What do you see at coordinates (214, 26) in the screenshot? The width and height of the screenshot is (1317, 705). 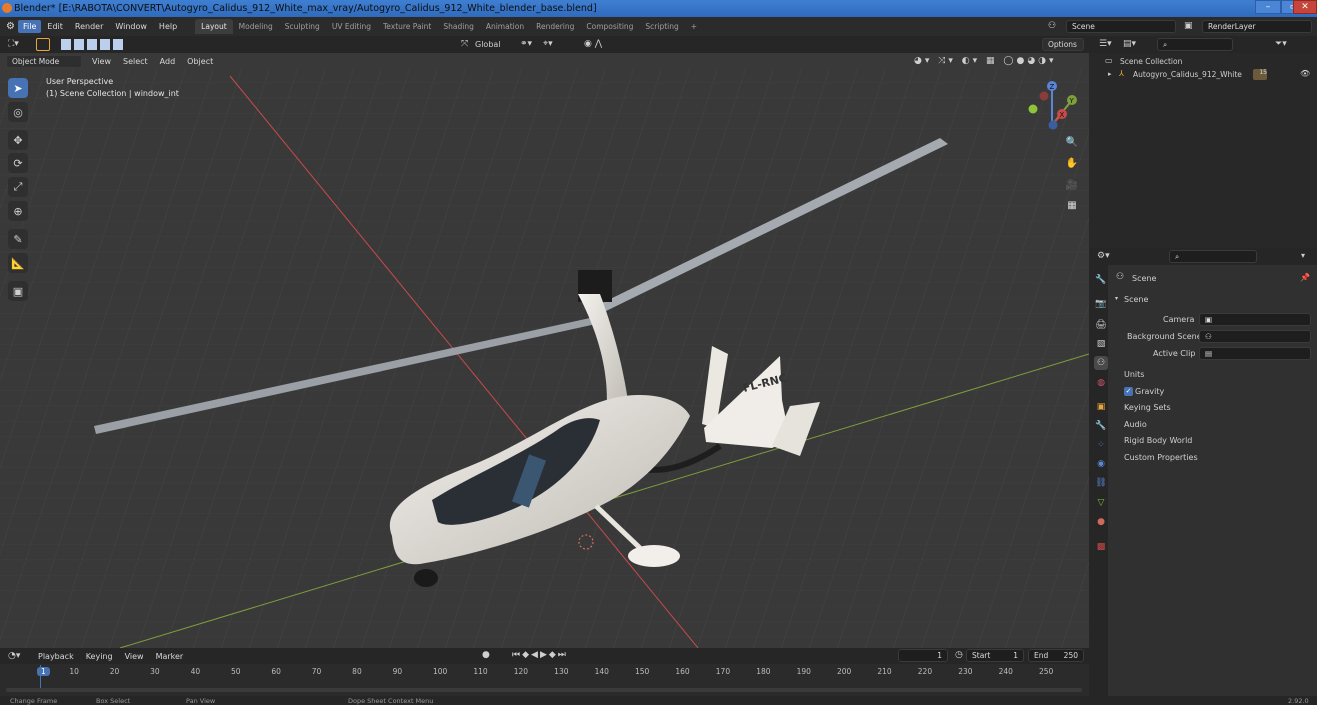 I see `tab-layout: Layout` at bounding box center [214, 26].